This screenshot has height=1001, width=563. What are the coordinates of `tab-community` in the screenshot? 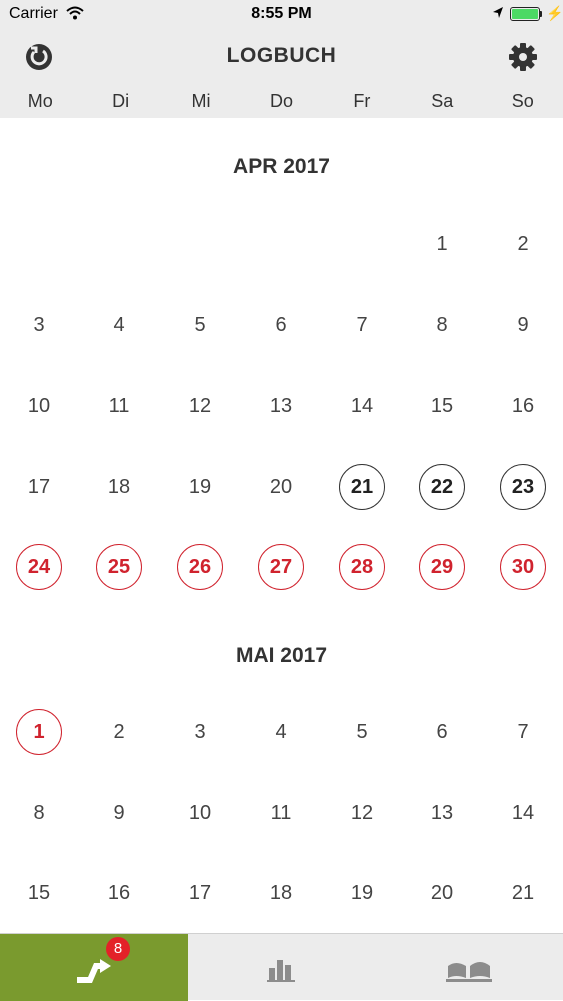 It's located at (469, 967).